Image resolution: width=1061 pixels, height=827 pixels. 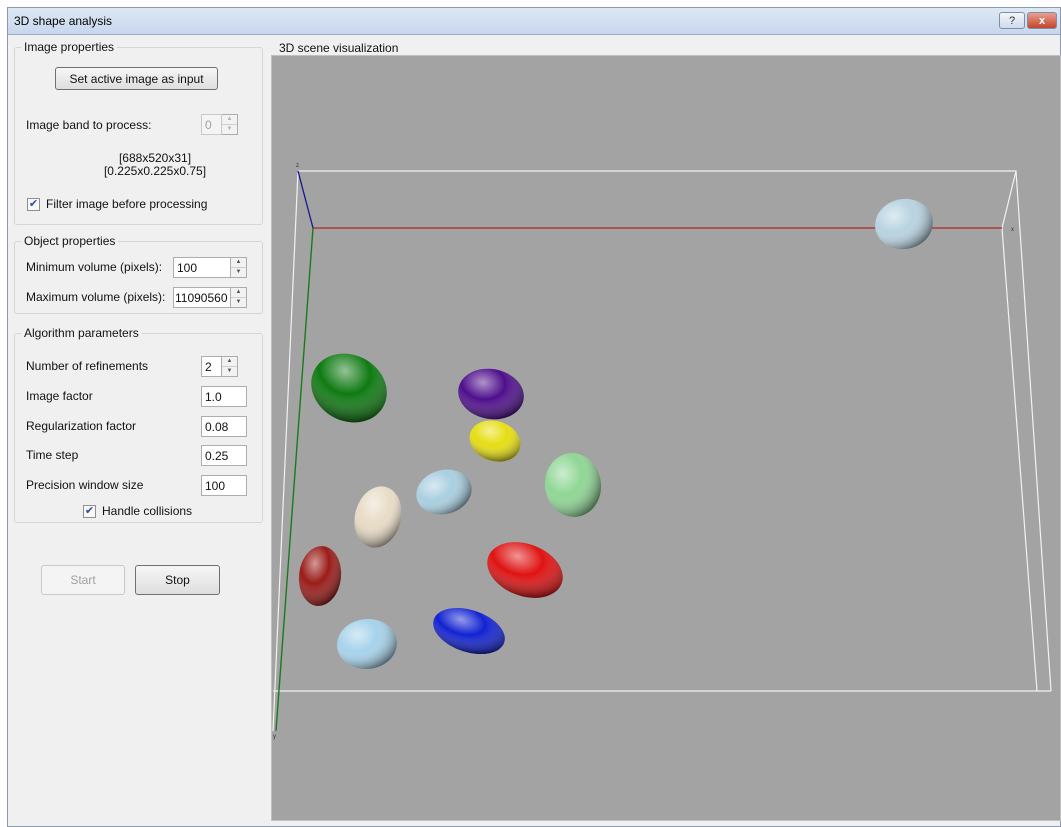 What do you see at coordinates (63, 21) in the screenshot?
I see `window-title: 3D shape analysis` at bounding box center [63, 21].